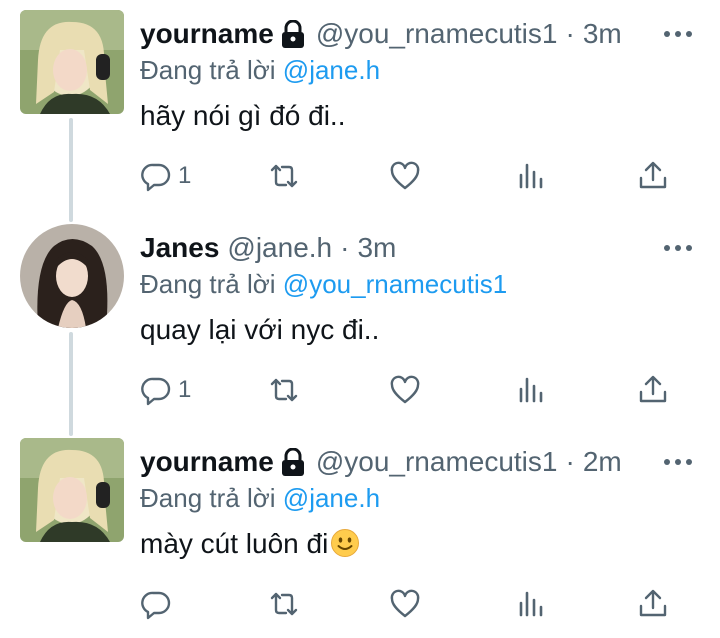  Describe the element at coordinates (260, 329) in the screenshot. I see `tweet-text: quay lại với nyc đi..` at that location.